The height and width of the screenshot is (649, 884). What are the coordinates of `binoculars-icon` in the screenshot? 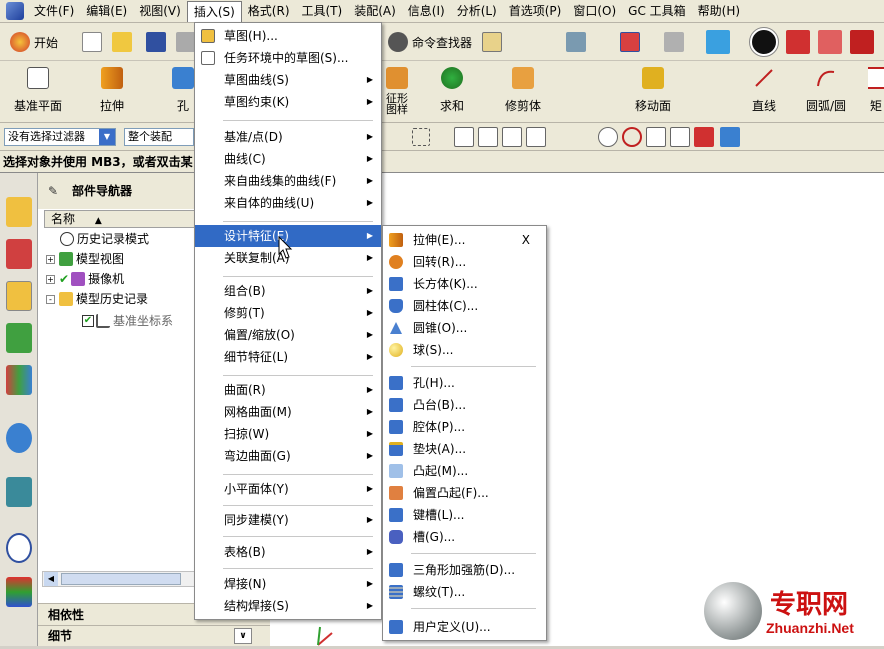 It's located at (398, 42).